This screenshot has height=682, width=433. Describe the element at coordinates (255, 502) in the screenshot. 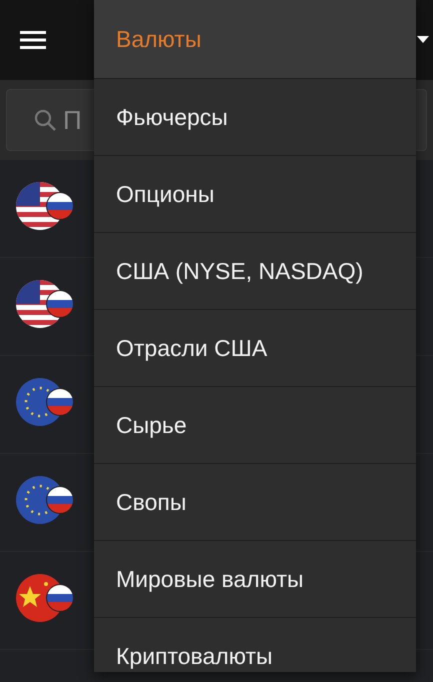

I see `menu-item: Свопы` at that location.